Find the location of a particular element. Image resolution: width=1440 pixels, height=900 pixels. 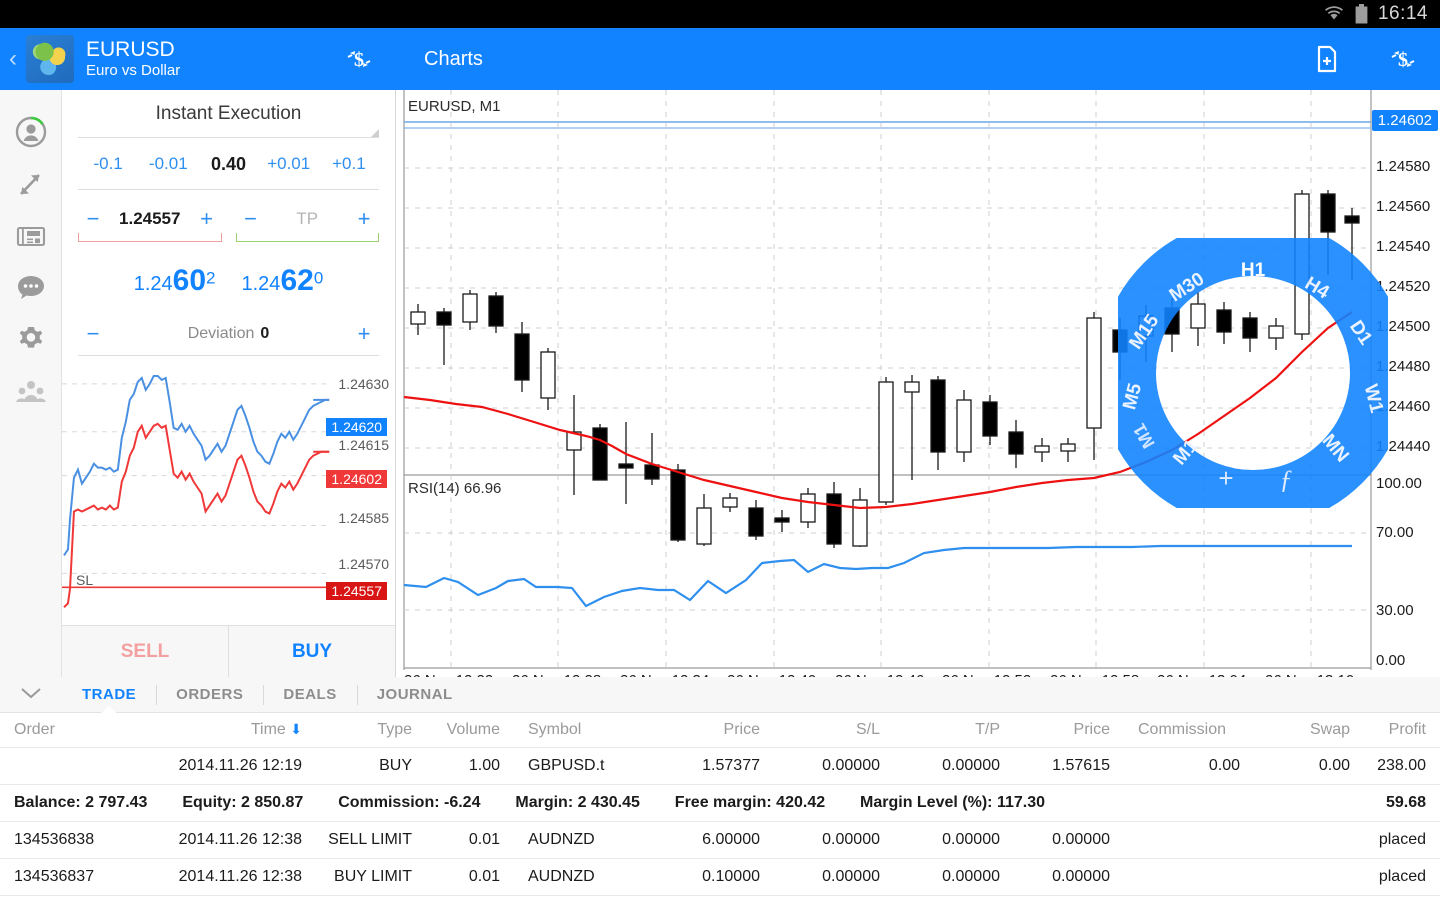

tab-journal: JOURNAL is located at coordinates (414, 695).